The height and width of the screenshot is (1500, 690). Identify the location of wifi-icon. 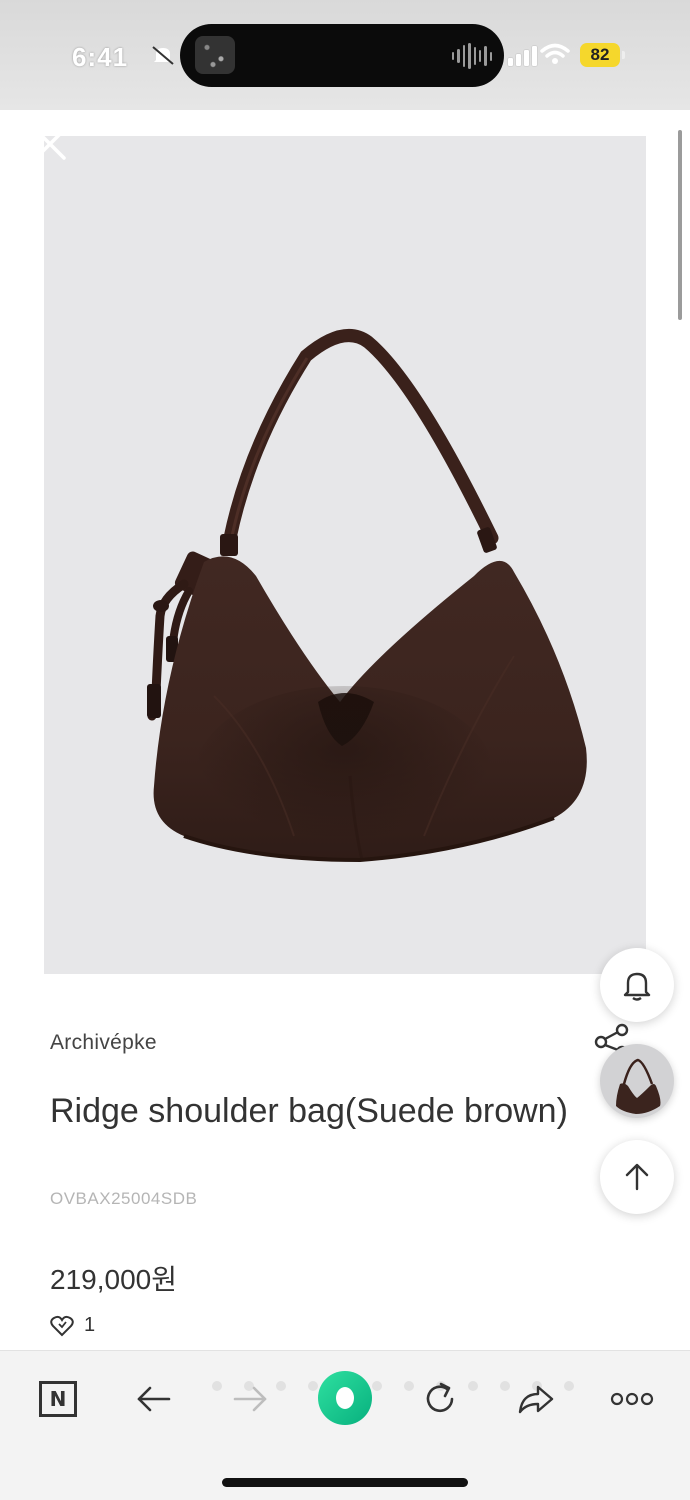
(555, 53).